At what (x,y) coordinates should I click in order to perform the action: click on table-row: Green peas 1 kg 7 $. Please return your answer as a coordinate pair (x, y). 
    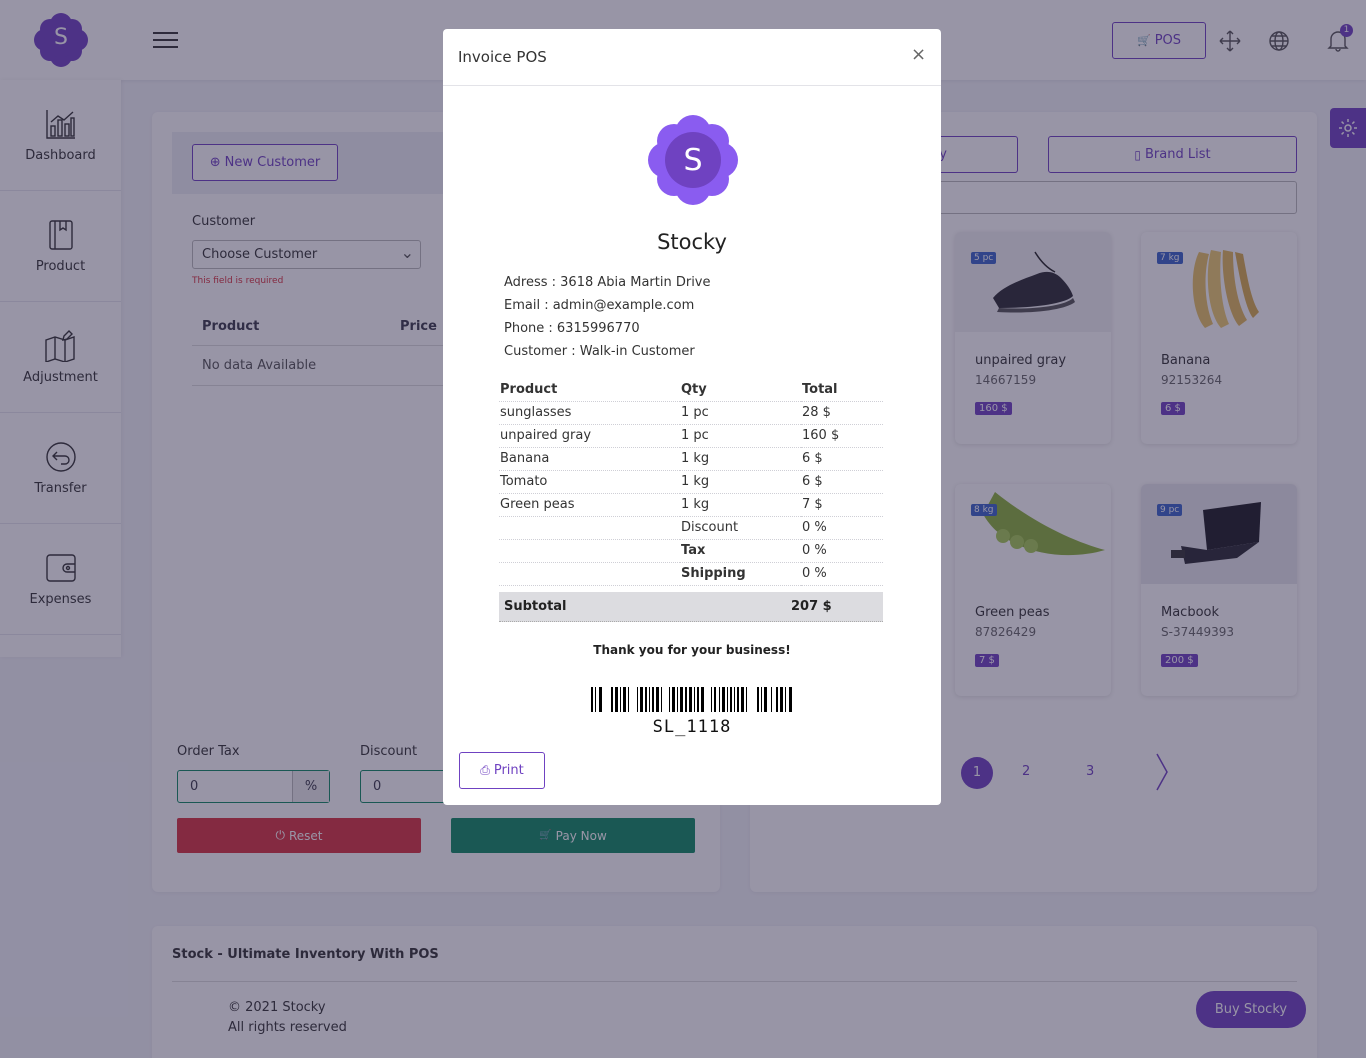
    Looking at the image, I should click on (691, 505).